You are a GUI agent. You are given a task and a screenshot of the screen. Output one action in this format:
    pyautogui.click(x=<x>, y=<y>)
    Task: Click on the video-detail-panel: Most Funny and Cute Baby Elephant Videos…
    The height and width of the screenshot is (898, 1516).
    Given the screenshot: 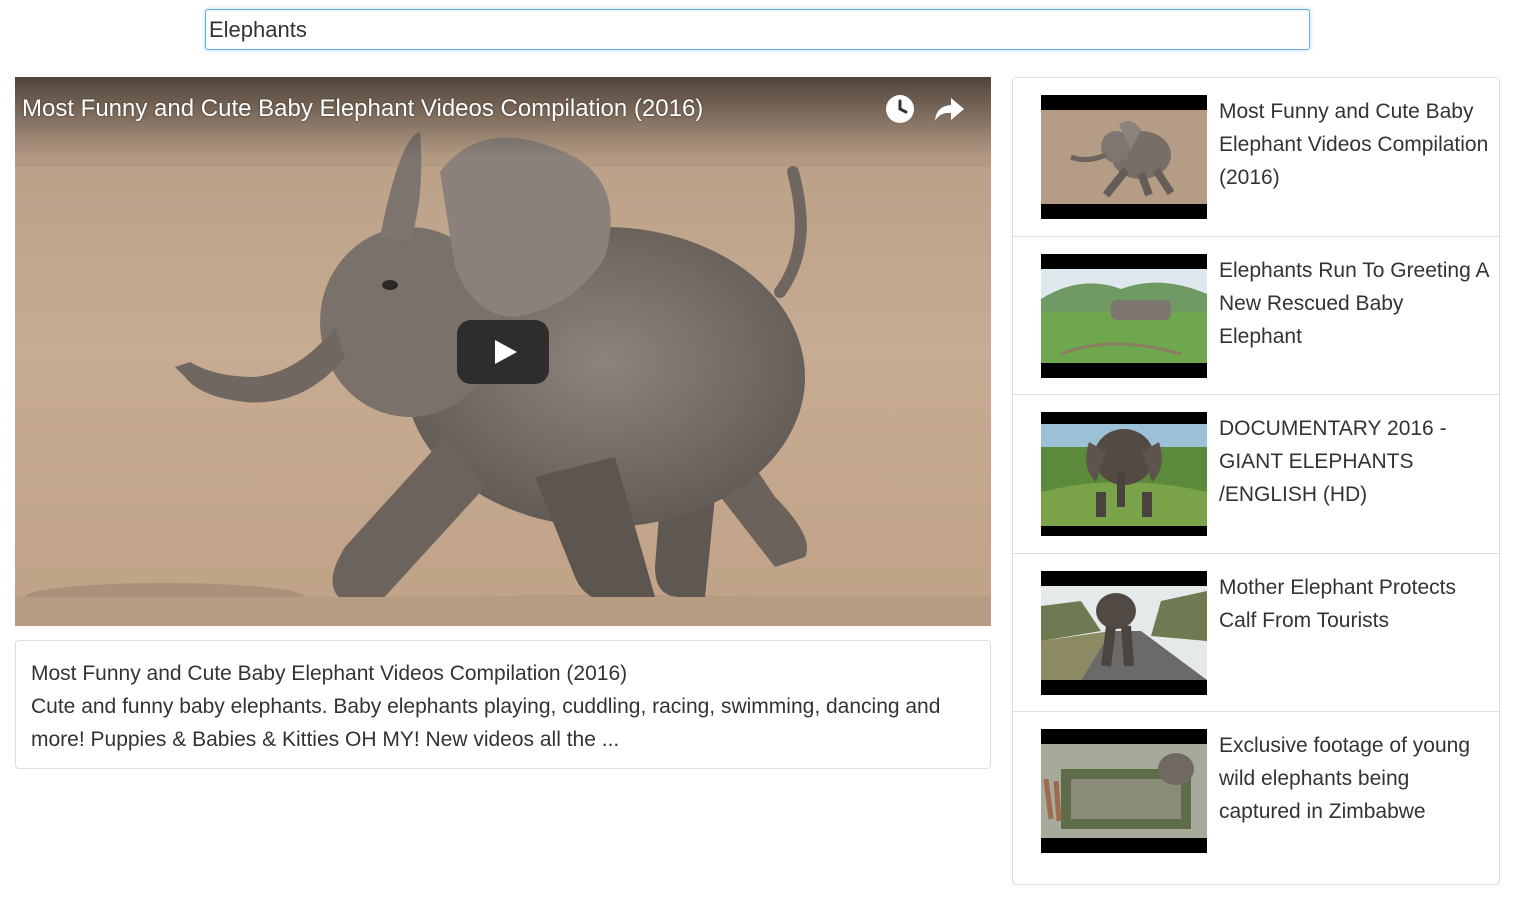 What is the action you would take?
    pyautogui.click(x=503, y=704)
    